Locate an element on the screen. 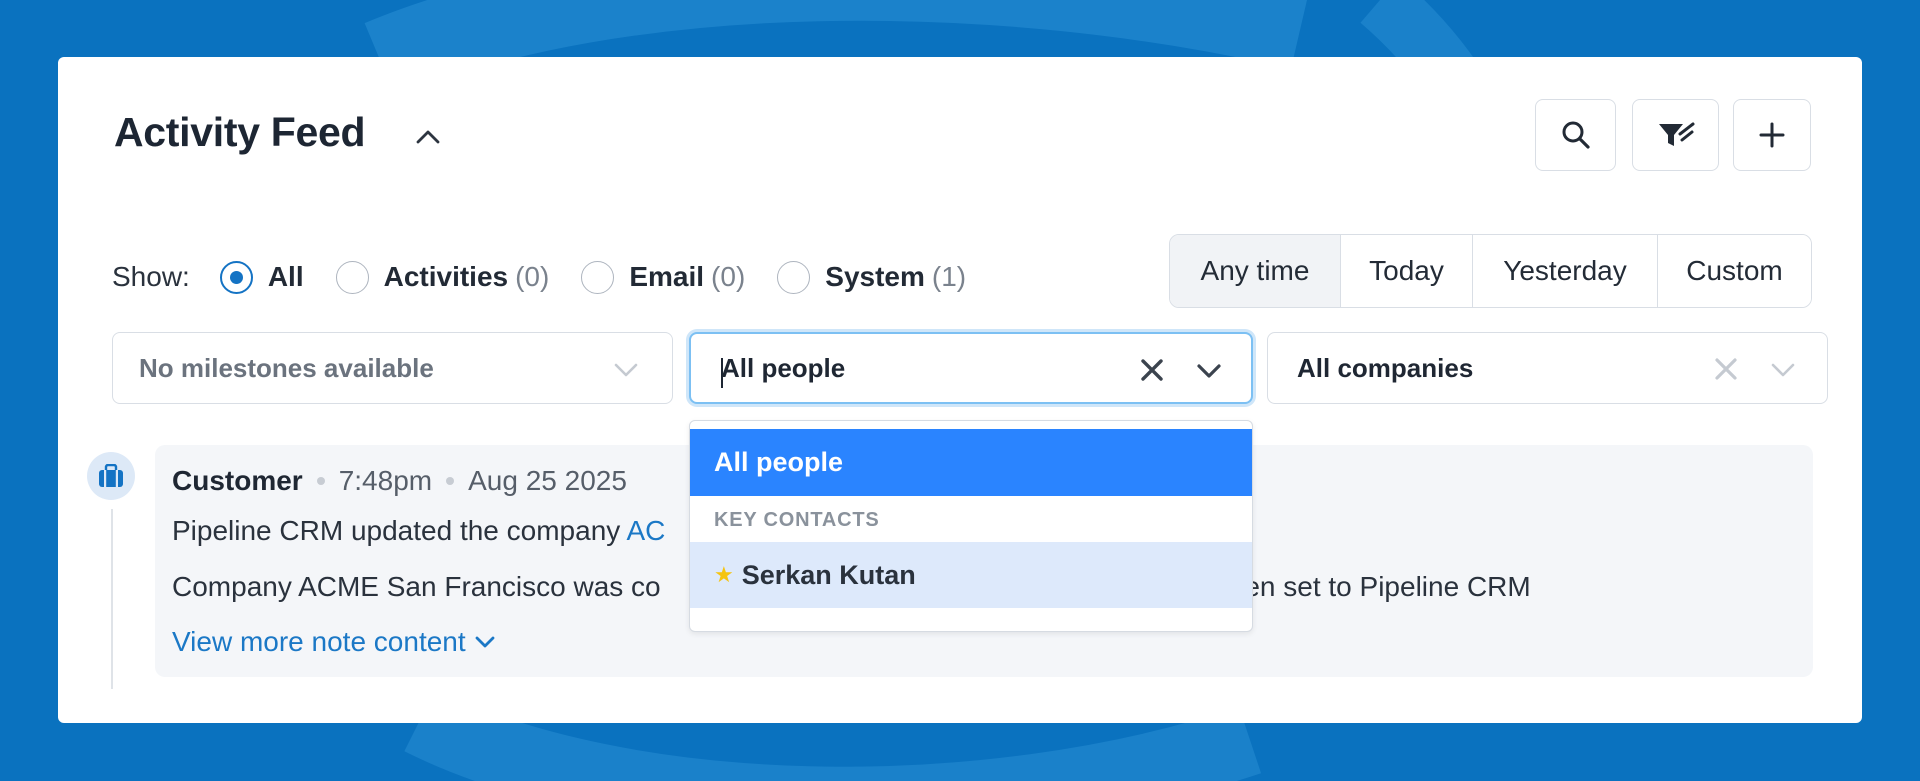 The image size is (1920, 781). view-more-label: View more note content is located at coordinates (319, 641).